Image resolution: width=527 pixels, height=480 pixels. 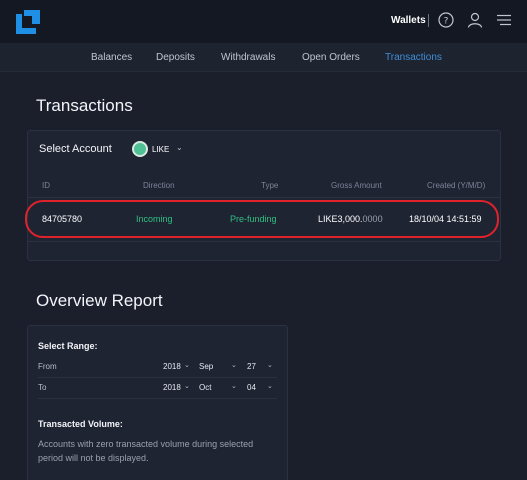 I want to click on wallets-link: Wallets, so click(x=408, y=20).